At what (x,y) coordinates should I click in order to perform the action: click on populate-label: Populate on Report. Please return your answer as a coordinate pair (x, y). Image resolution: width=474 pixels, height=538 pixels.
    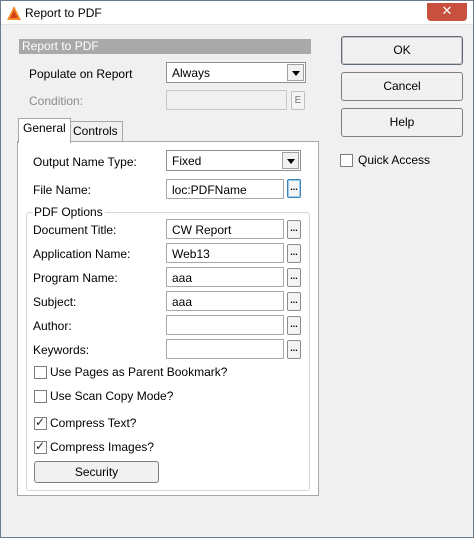
    Looking at the image, I should click on (81, 74).